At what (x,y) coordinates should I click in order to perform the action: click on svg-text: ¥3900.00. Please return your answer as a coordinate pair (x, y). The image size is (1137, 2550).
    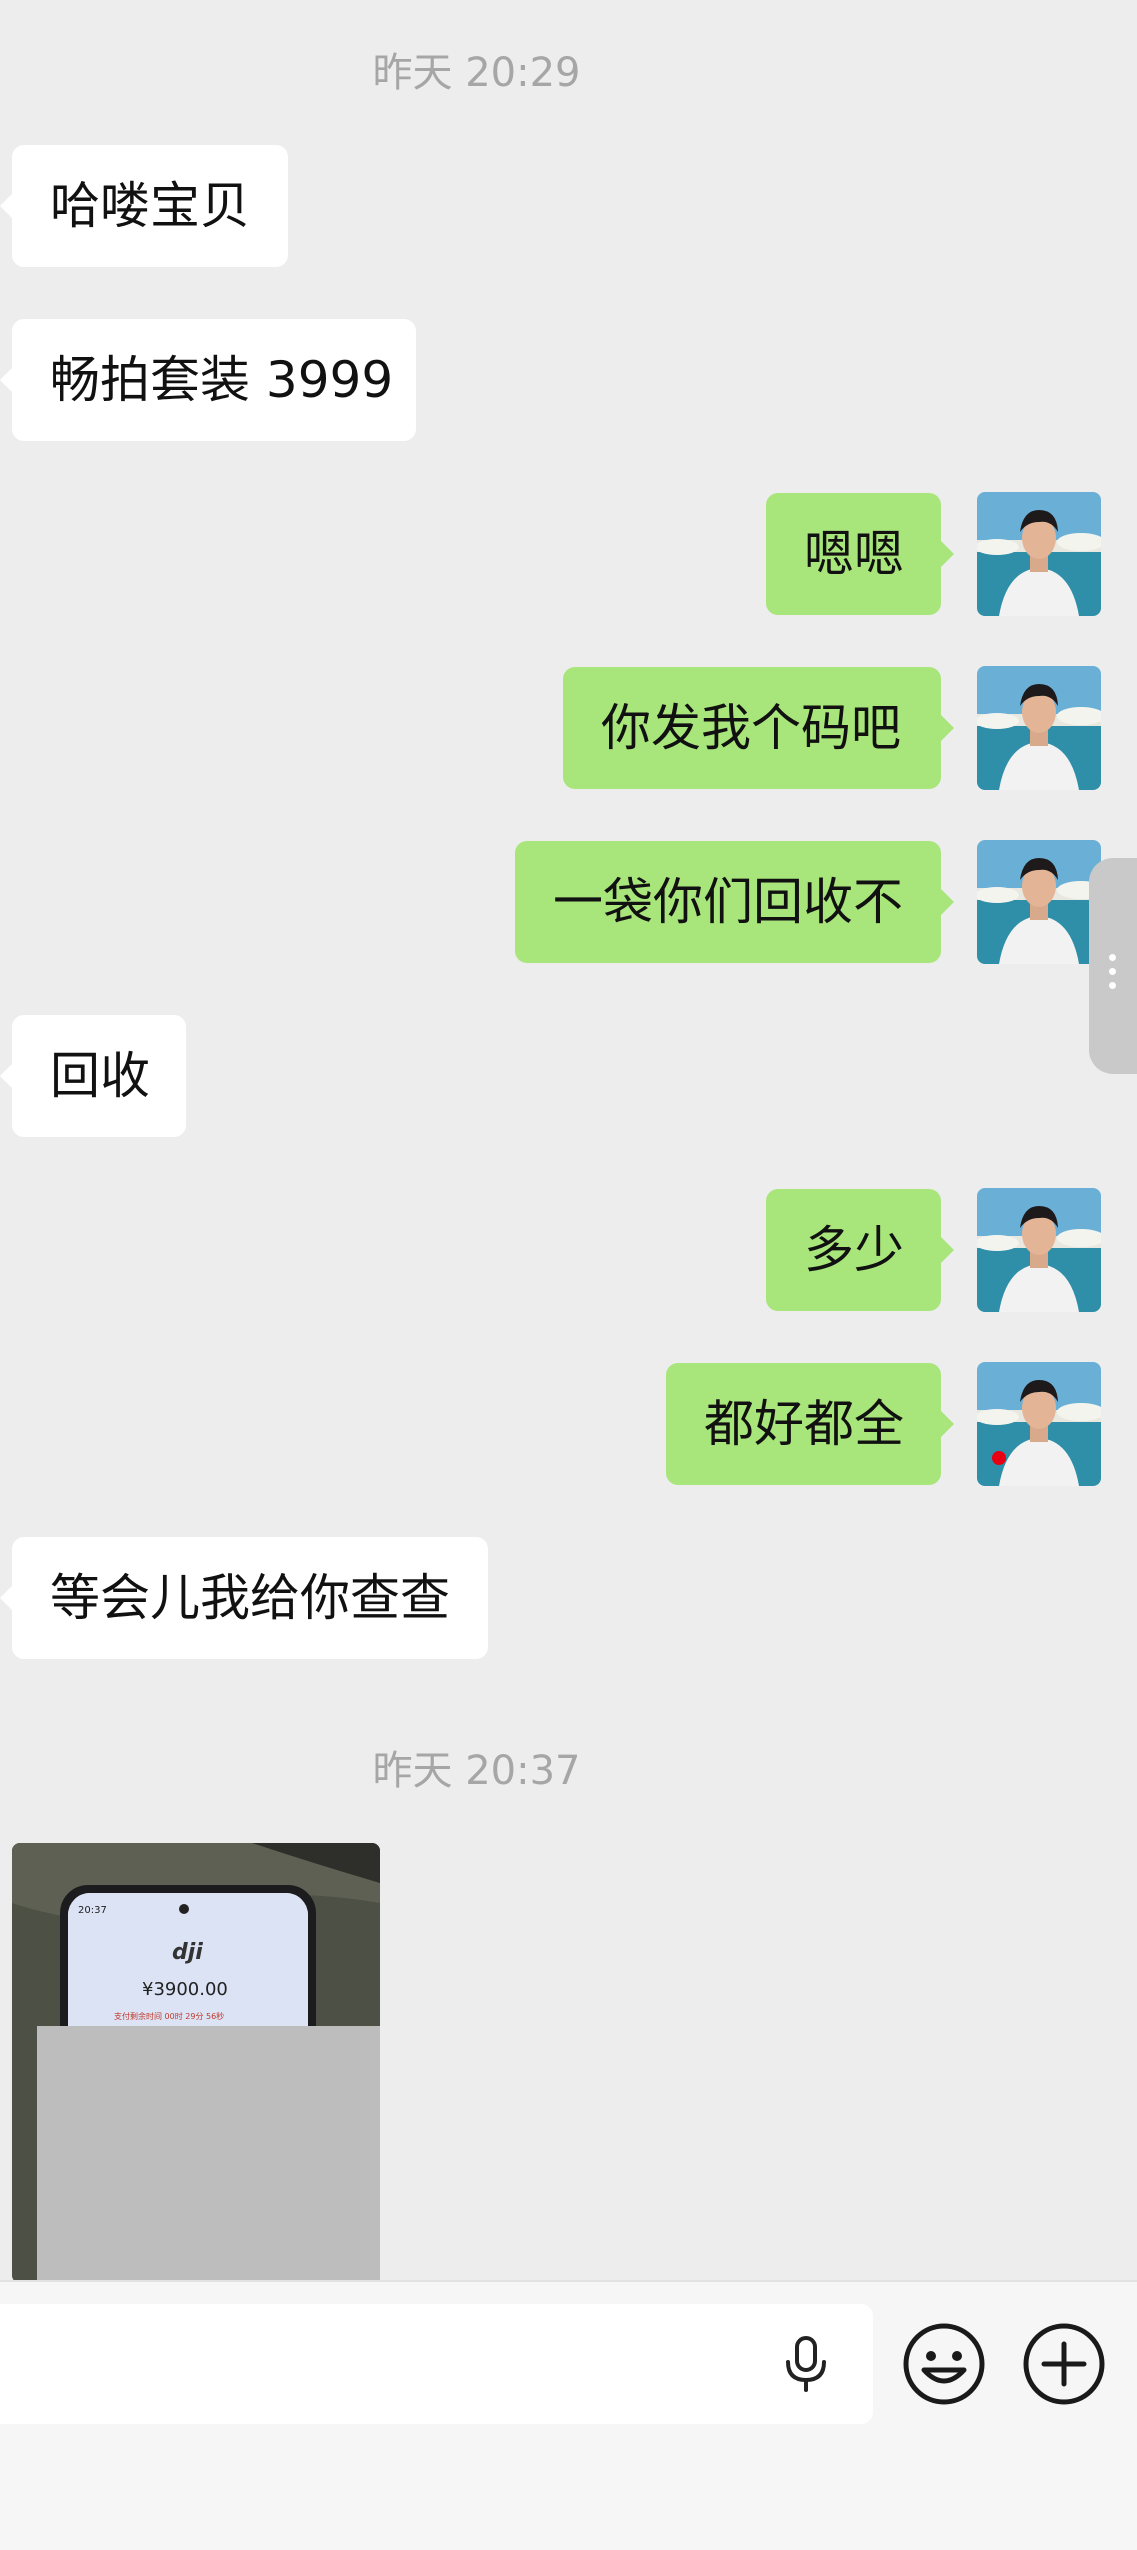
    Looking at the image, I should click on (185, 1989).